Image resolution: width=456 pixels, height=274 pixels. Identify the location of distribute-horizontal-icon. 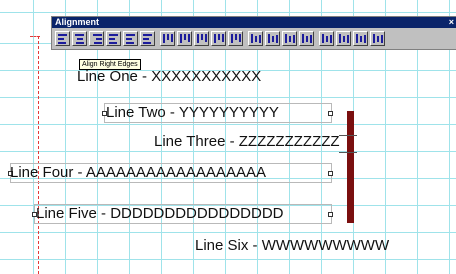
(306, 38).